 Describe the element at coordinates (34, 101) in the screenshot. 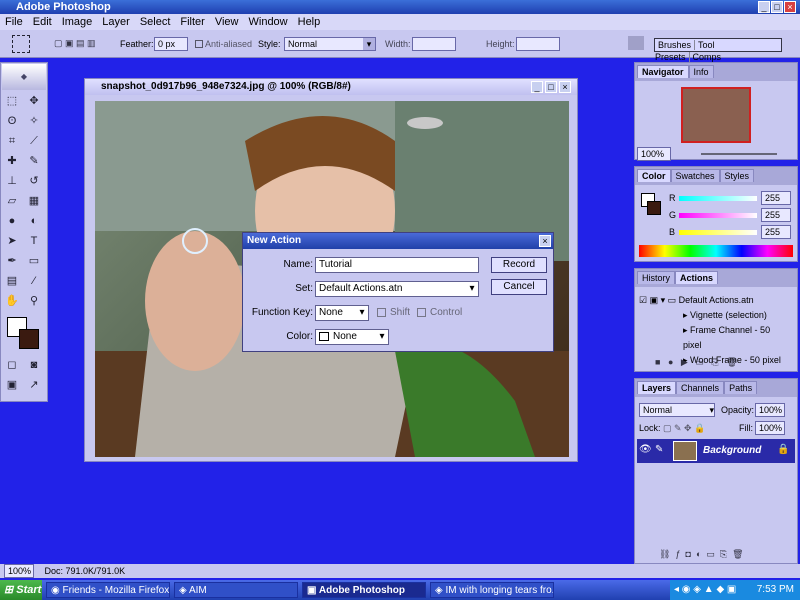

I see `move-icon: ✥` at that location.